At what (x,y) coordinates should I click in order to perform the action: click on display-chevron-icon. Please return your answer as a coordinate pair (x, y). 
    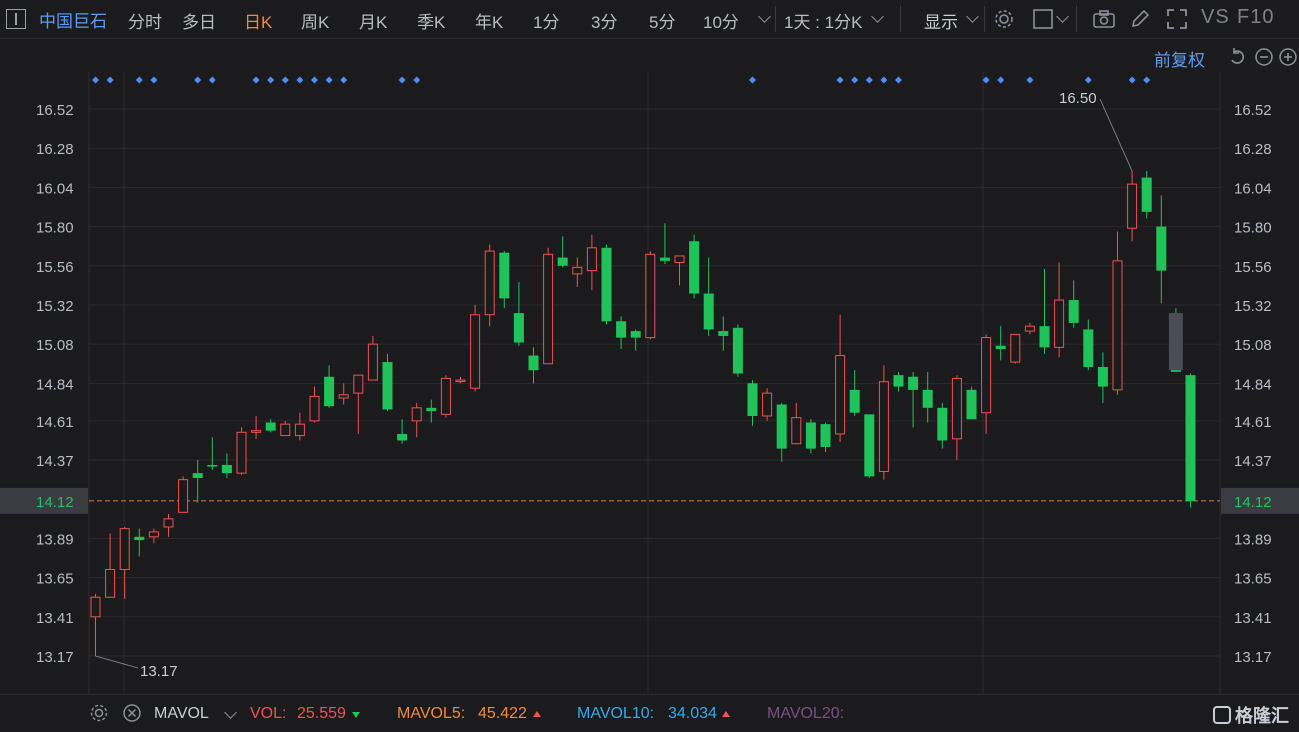
    Looking at the image, I should click on (972, 16).